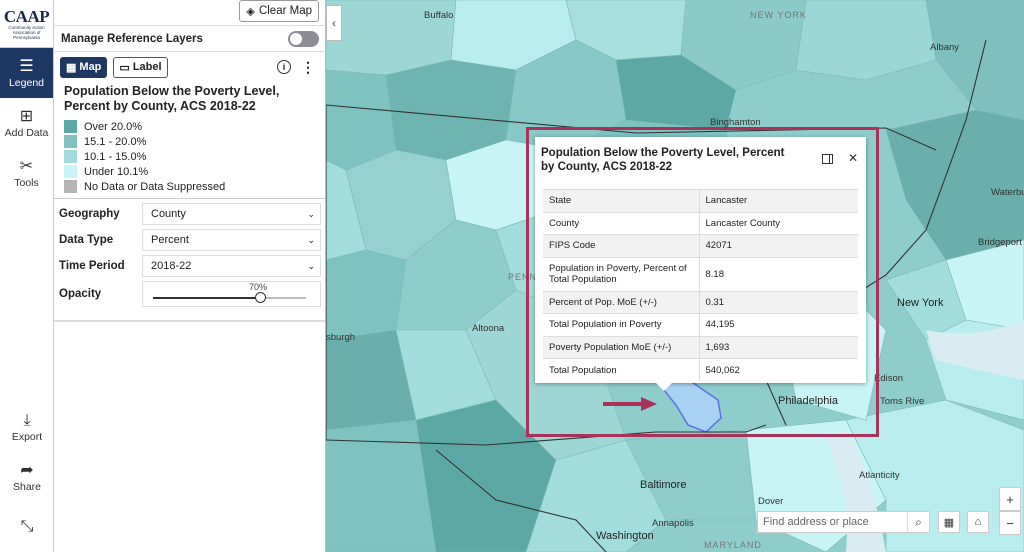 This screenshot has width=1024, height=552. What do you see at coordinates (90, 67) in the screenshot?
I see `map-mode-label: Map` at bounding box center [90, 67].